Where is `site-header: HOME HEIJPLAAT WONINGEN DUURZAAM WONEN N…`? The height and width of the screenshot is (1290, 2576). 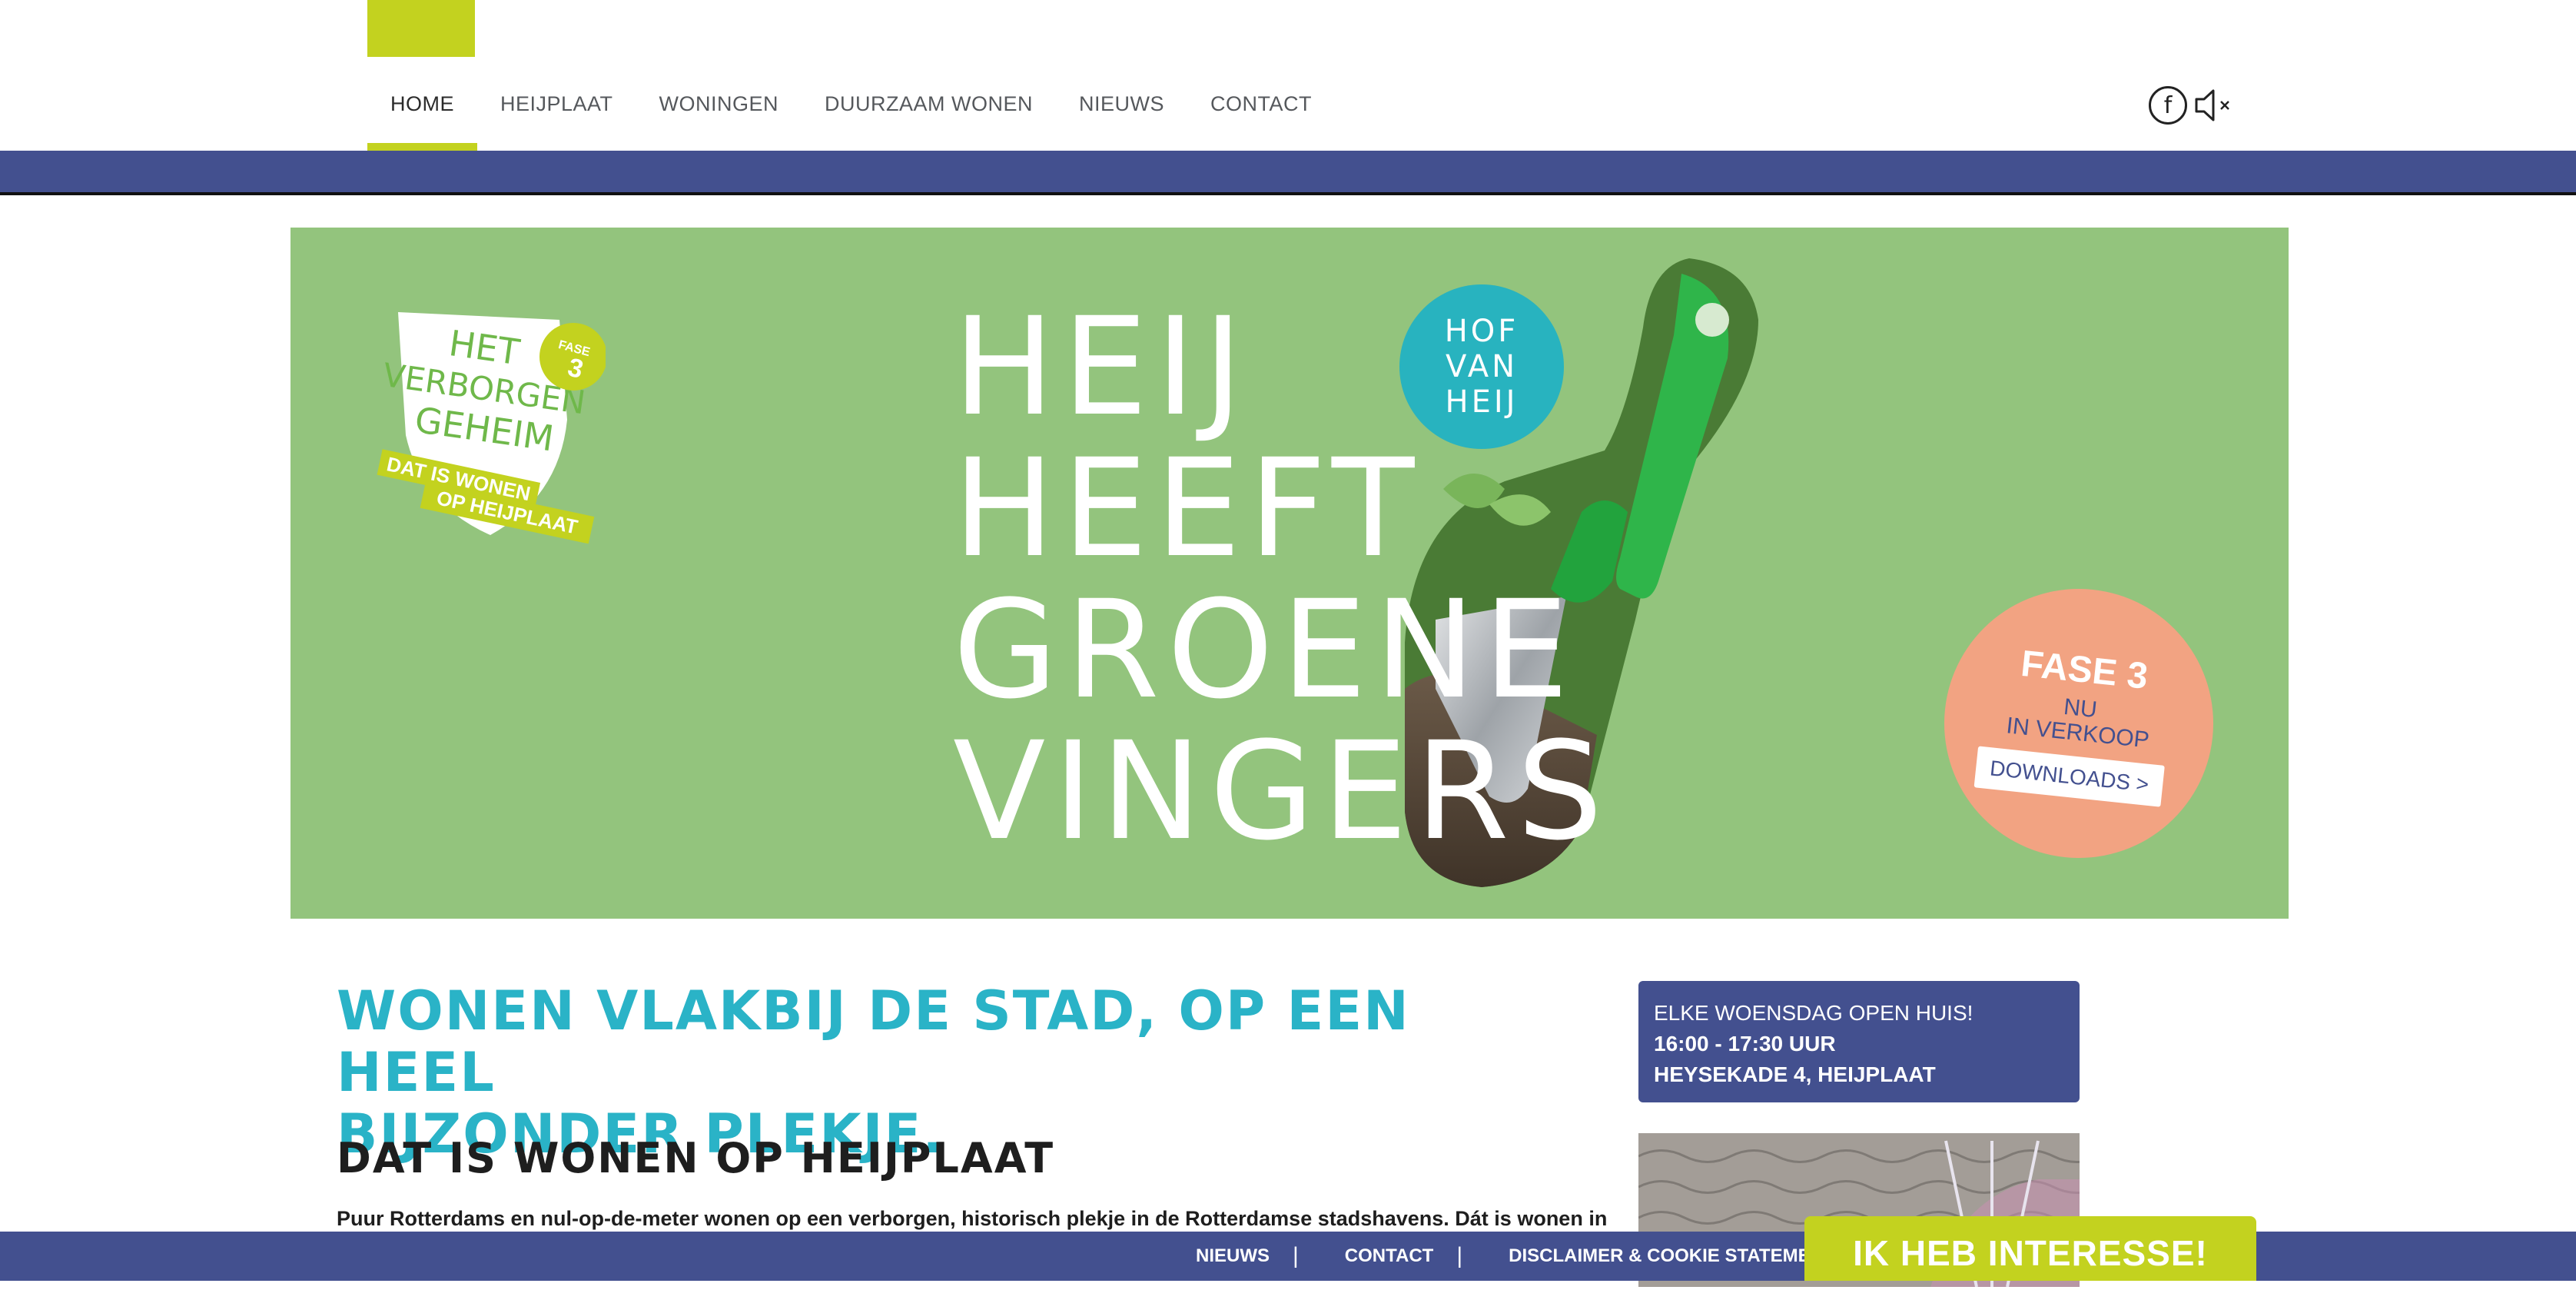 site-header: HOME HEIJPLAAT WONINGEN DUURZAAM WONEN N… is located at coordinates (1288, 75).